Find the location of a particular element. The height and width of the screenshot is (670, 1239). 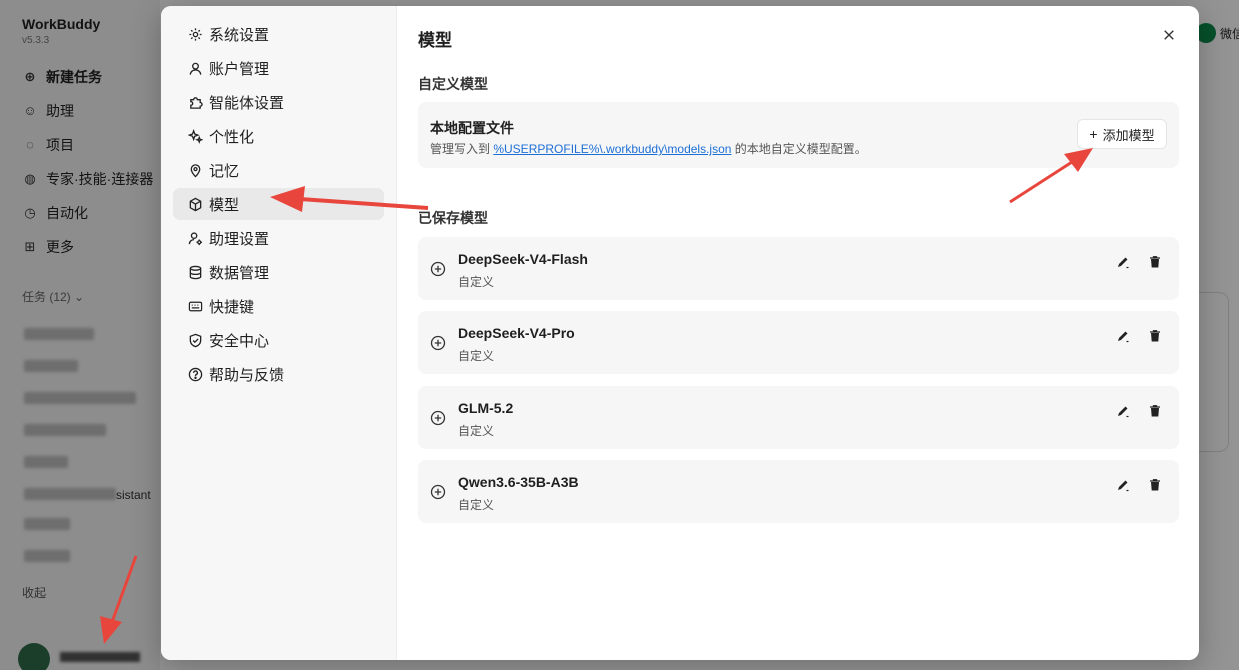

cube-icon is located at coordinates (195, 204).